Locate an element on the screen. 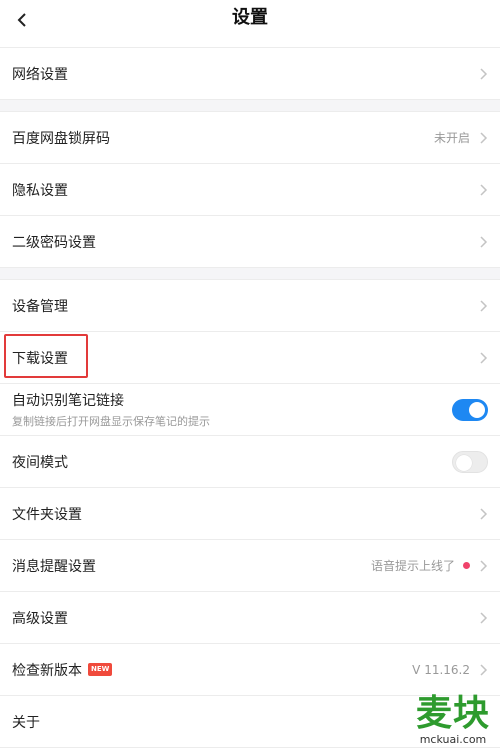  settings-item-label: 高级设置 is located at coordinates (40, 618).